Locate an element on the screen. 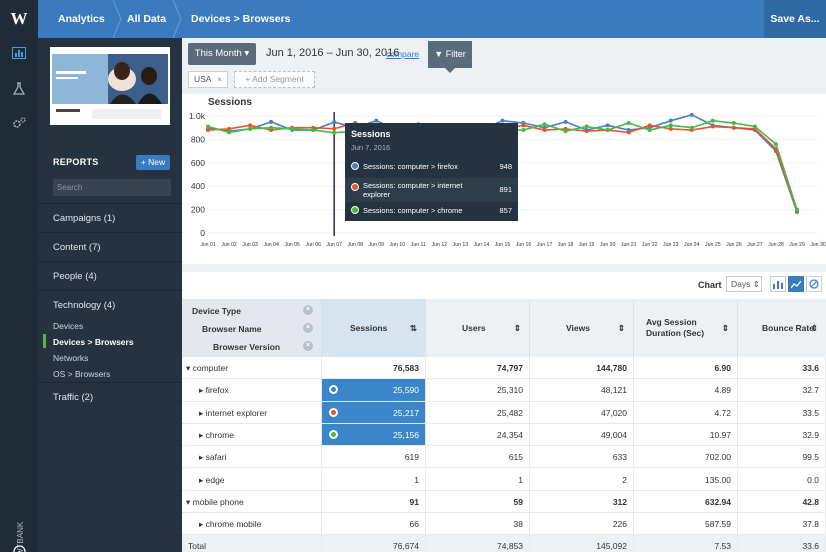  bar-chart-icon is located at coordinates (19, 53).